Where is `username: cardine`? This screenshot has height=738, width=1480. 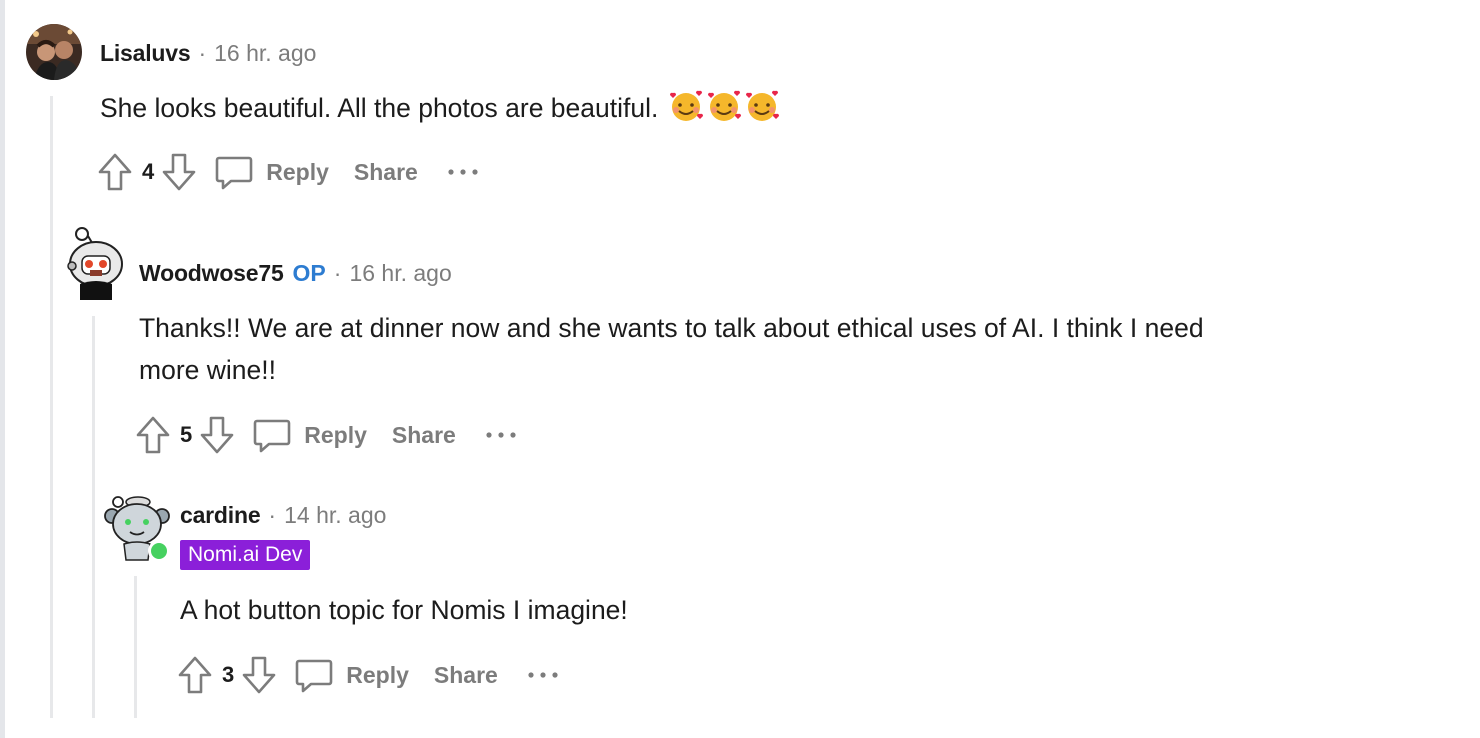
username: cardine is located at coordinates (220, 515).